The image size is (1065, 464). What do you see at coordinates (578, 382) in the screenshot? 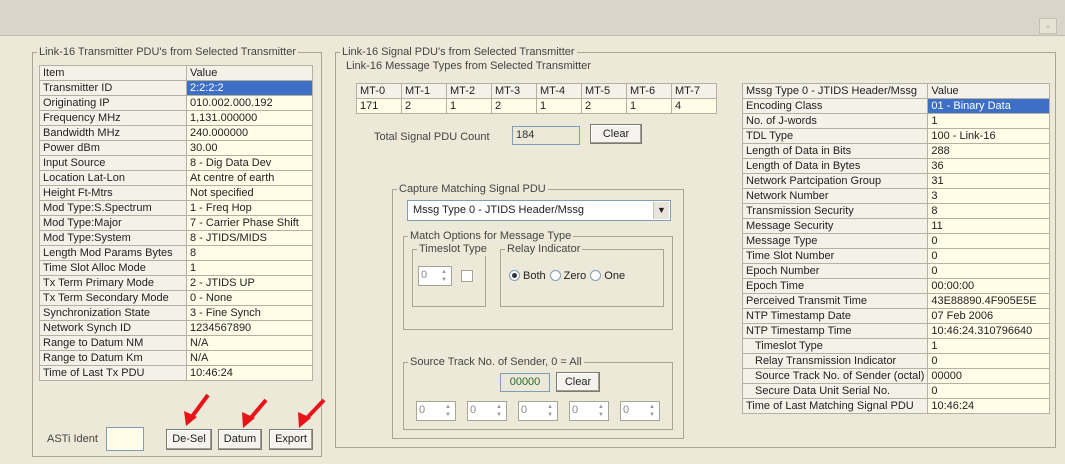
I see `source-clear-button: Clear` at bounding box center [578, 382].